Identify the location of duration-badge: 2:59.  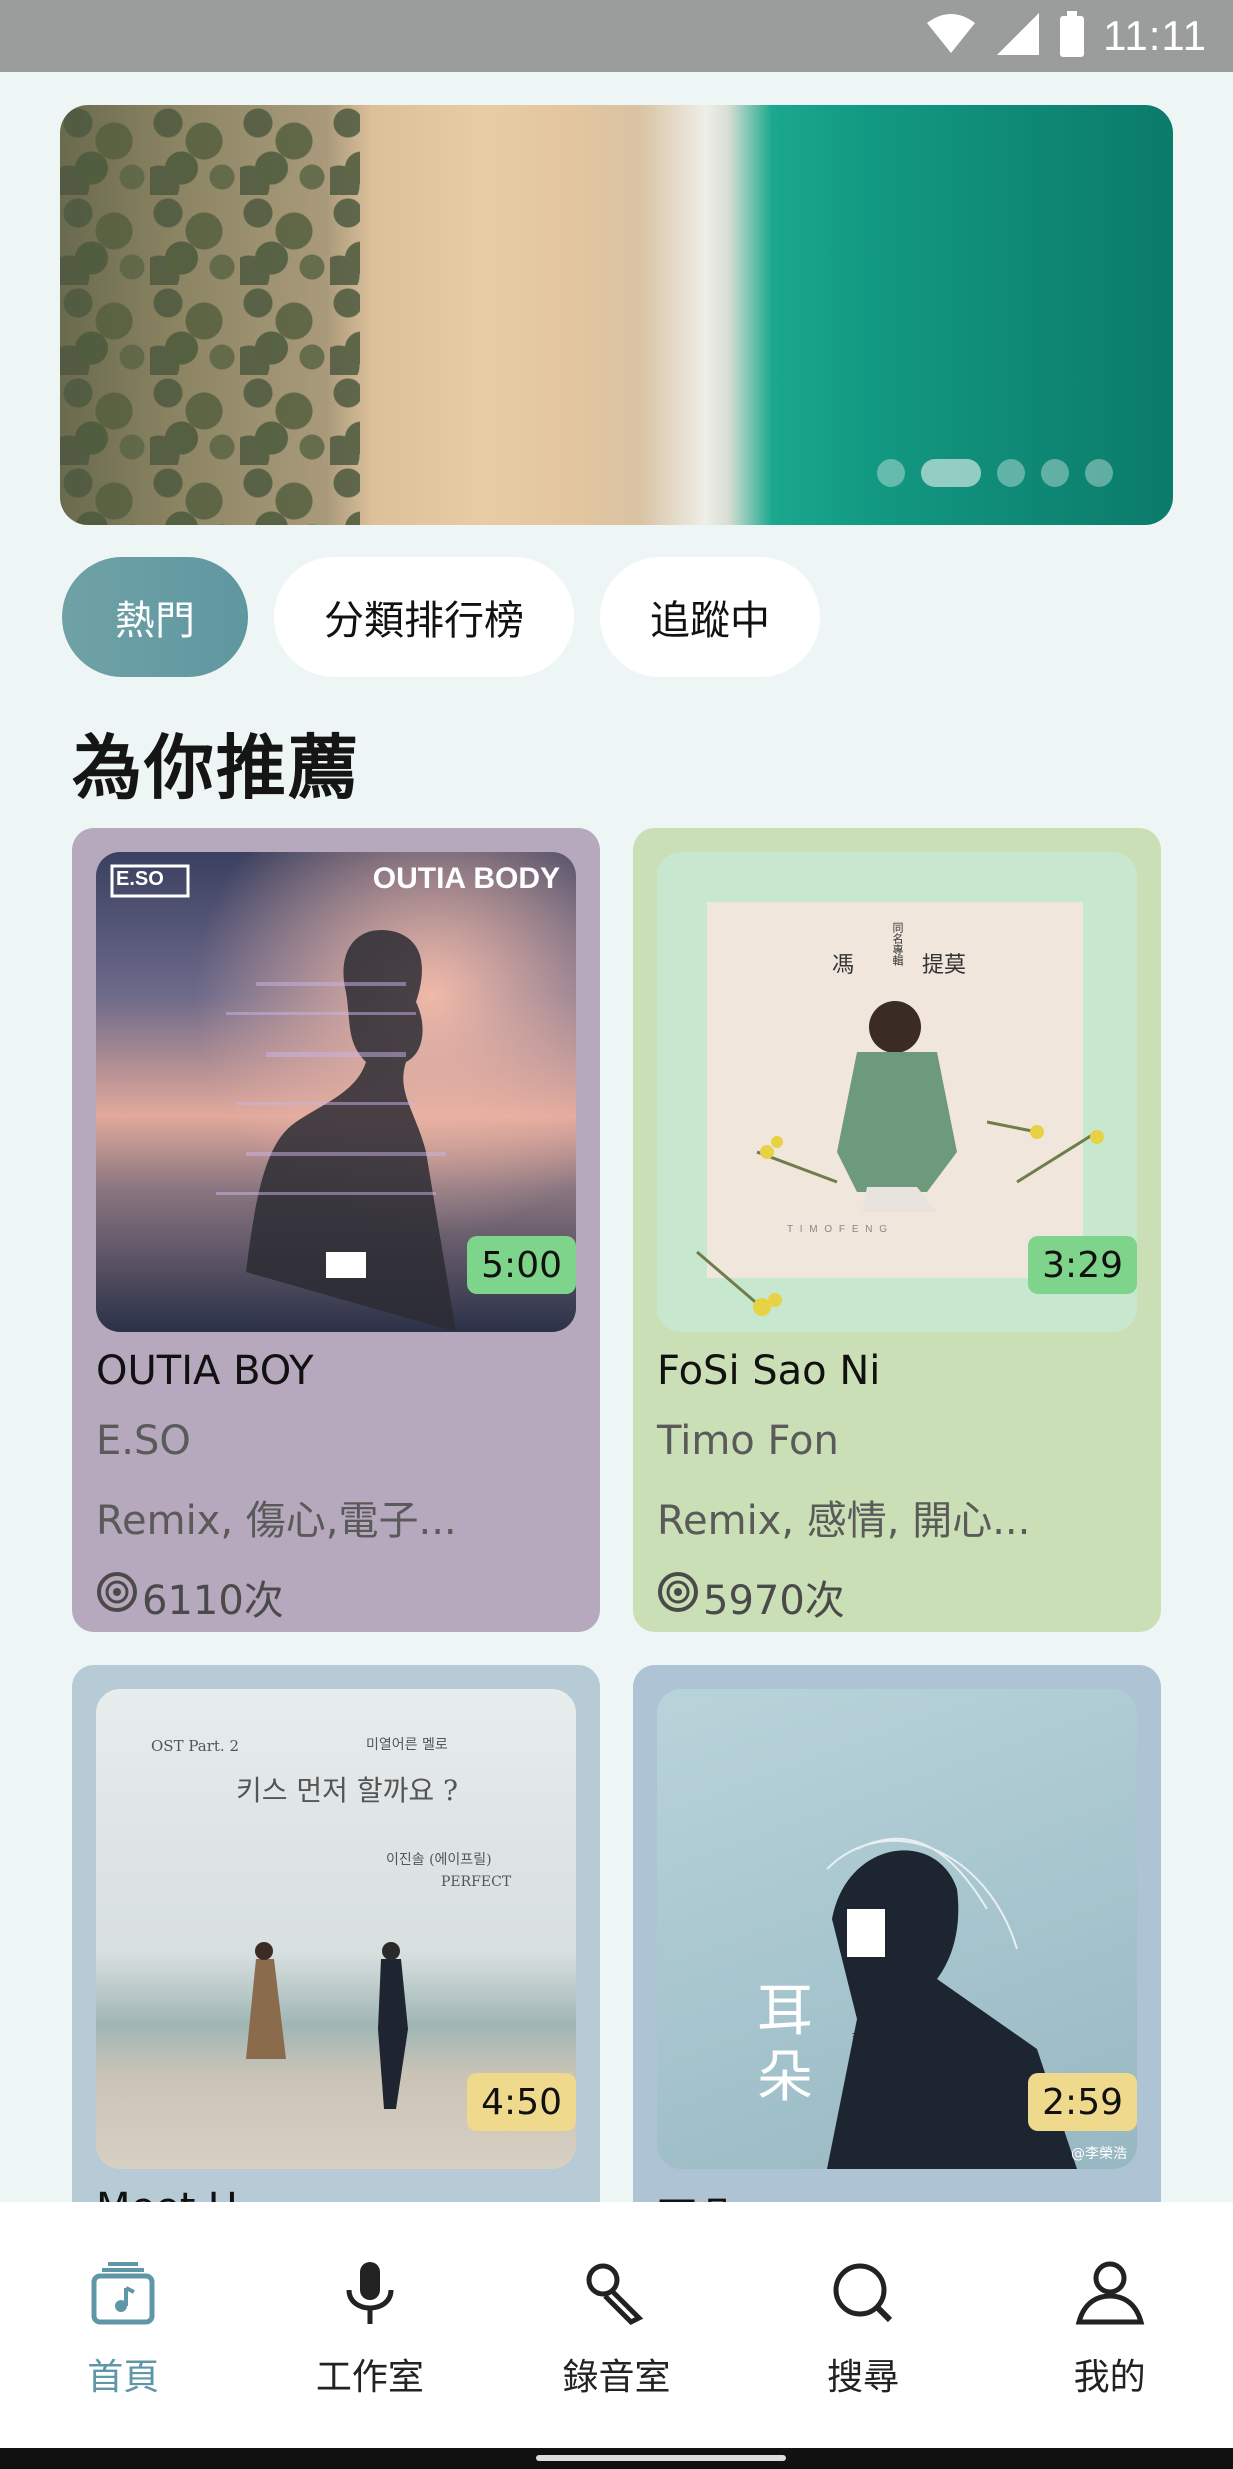
(1082, 2102).